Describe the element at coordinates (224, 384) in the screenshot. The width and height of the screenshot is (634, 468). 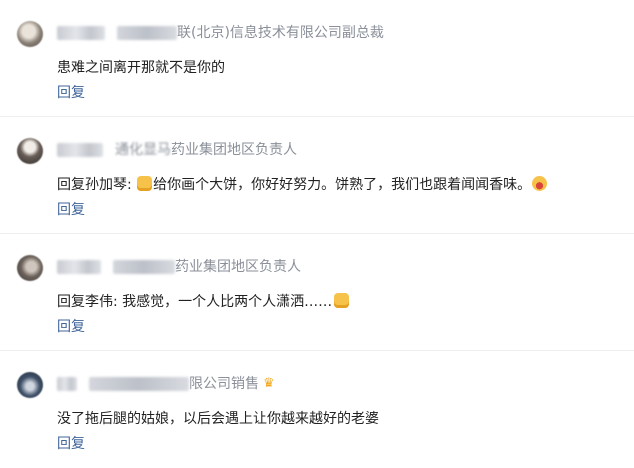
I see `user-title: 限公司销售` at that location.